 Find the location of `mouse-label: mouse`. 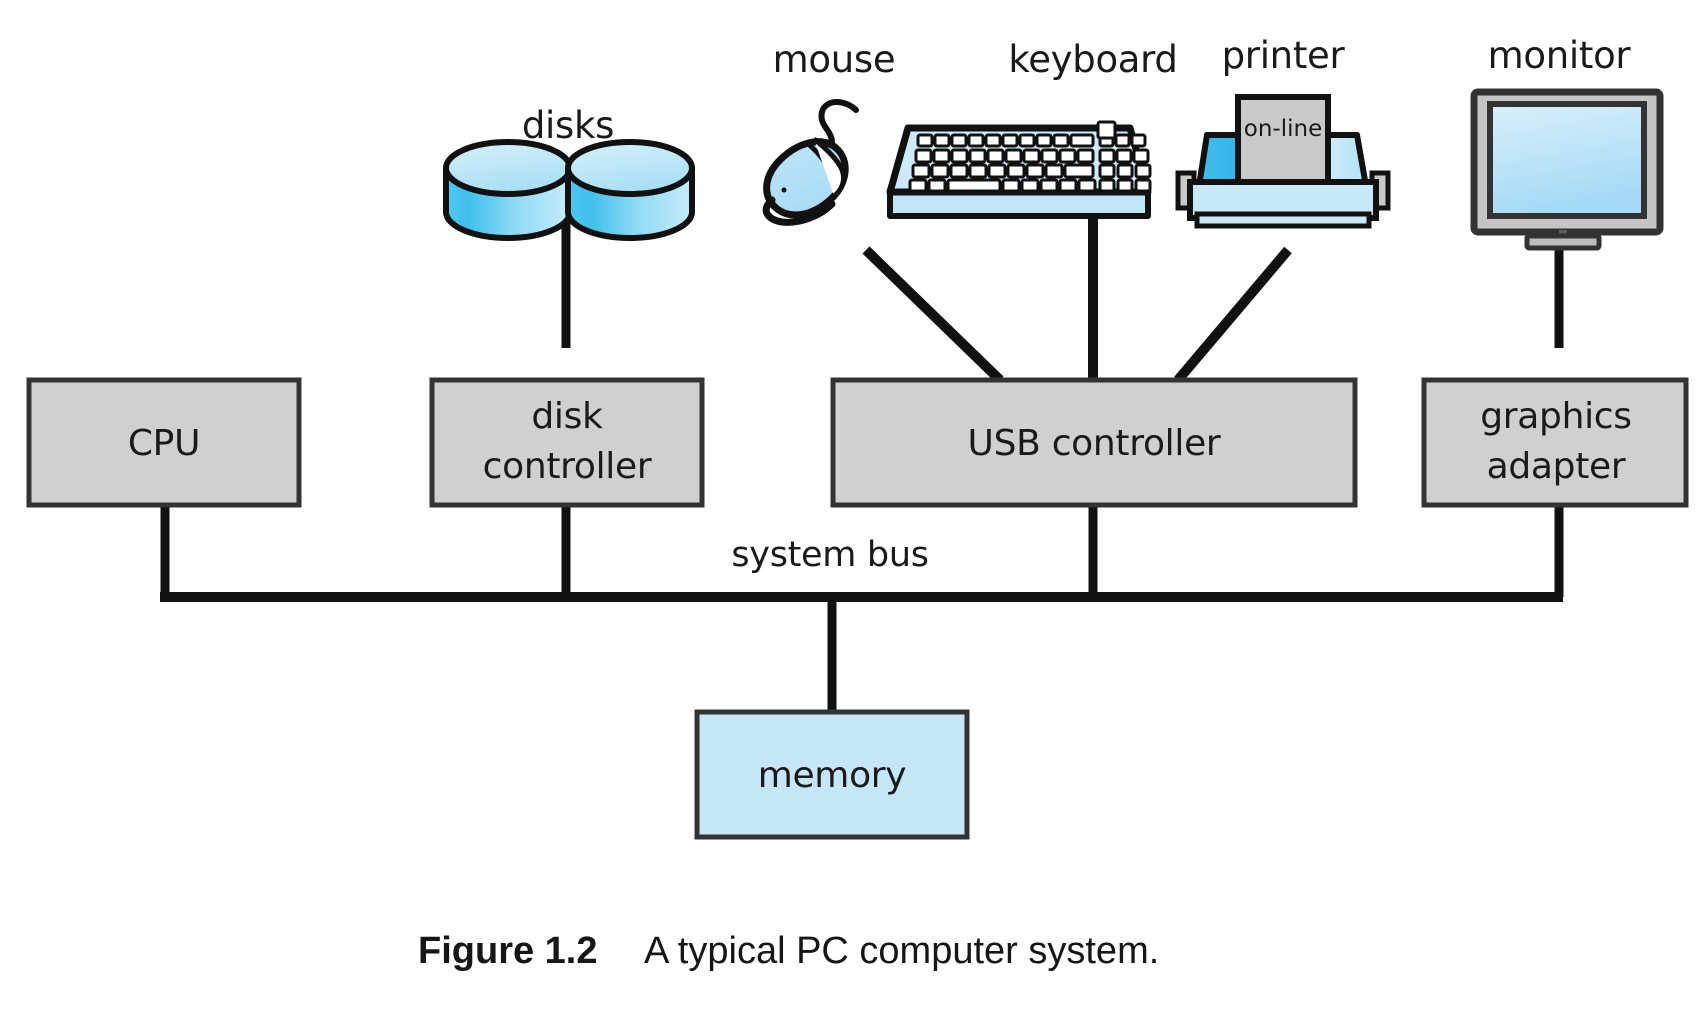

mouse-label: mouse is located at coordinates (834, 59).